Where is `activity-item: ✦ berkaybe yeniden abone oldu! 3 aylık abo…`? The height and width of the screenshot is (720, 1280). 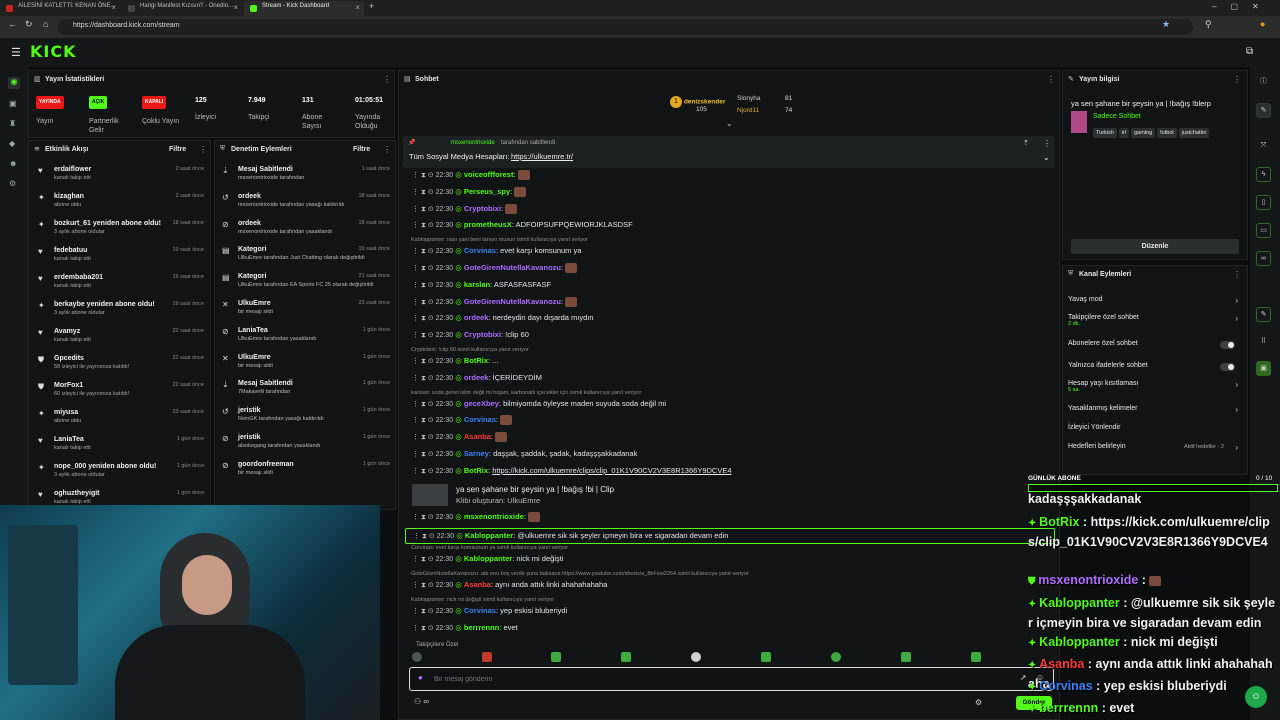
activity-item: ✦ berkaybe yeniden abone oldu! 3 aylık abo… is located at coordinates (121, 312).